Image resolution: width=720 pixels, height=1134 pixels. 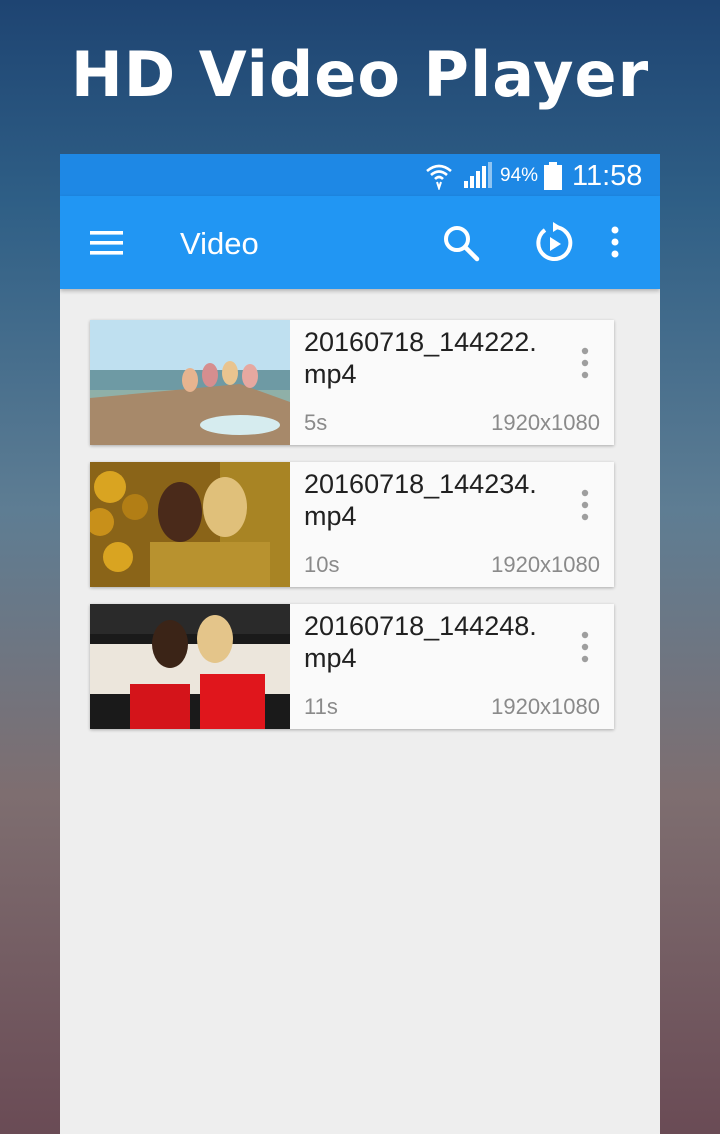 What do you see at coordinates (322, 564) in the screenshot?
I see `video-duration: 10s` at bounding box center [322, 564].